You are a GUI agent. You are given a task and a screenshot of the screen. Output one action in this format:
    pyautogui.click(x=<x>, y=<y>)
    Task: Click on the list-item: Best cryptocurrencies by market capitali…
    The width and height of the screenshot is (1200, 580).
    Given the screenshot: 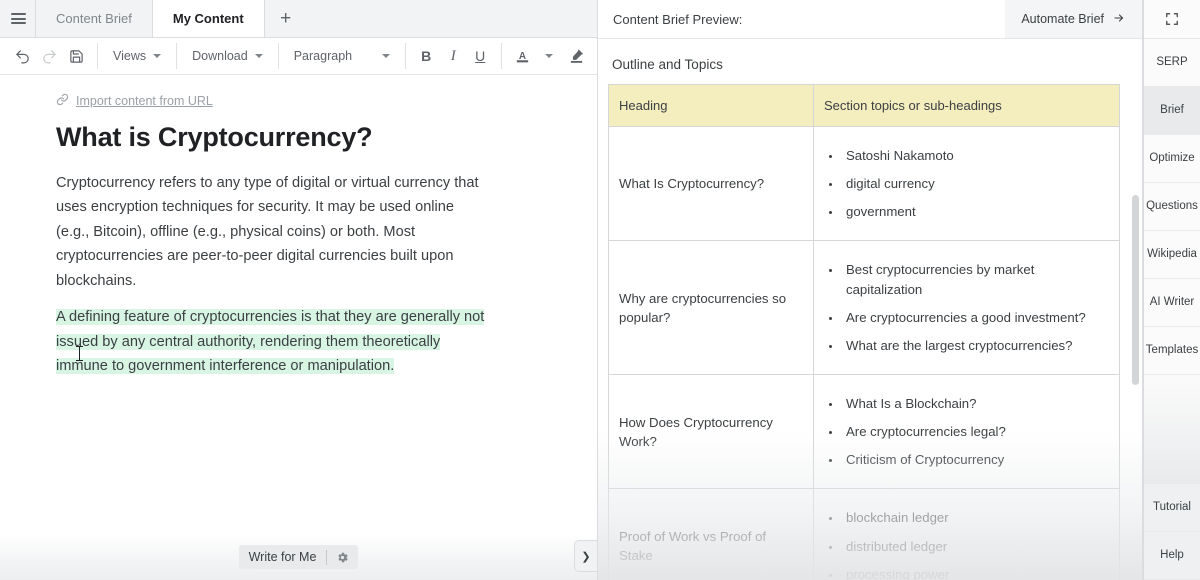 What is the action you would take?
    pyautogui.click(x=975, y=279)
    